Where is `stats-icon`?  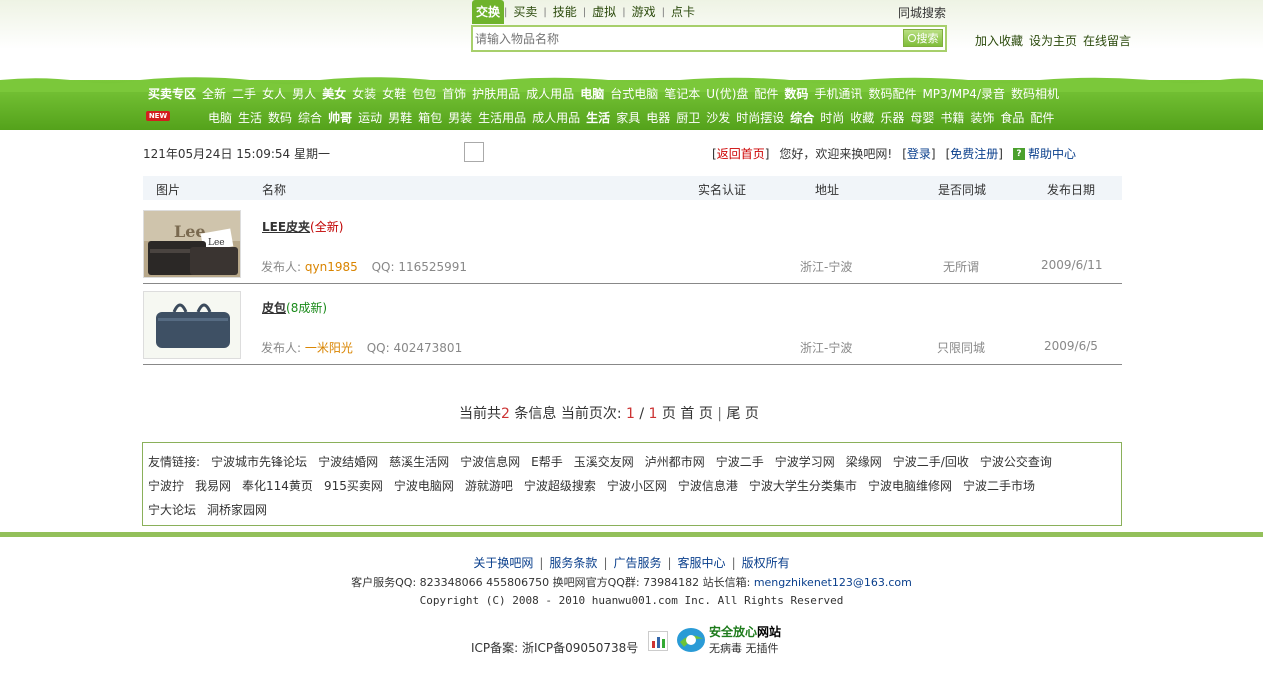 stats-icon is located at coordinates (658, 641).